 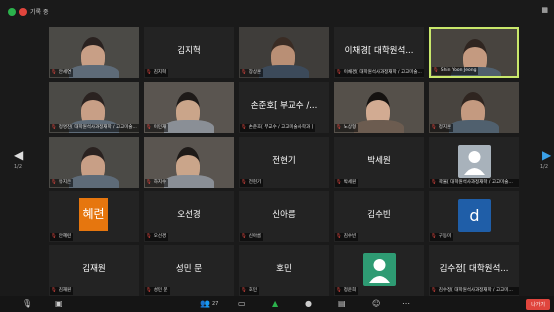 What do you see at coordinates (157, 237) in the screenshot?
I see `participant-name-label: 🎙 오선경` at bounding box center [157, 237].